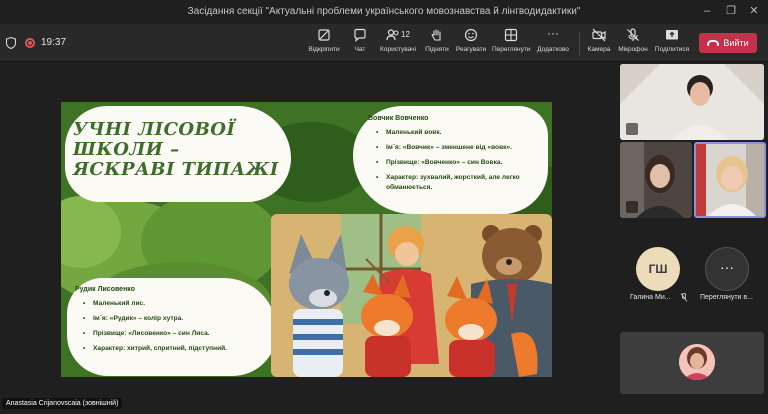 This screenshot has height=414, width=768. Describe the element at coordinates (754, 11) in the screenshot. I see `close-icon: ✕` at that location.